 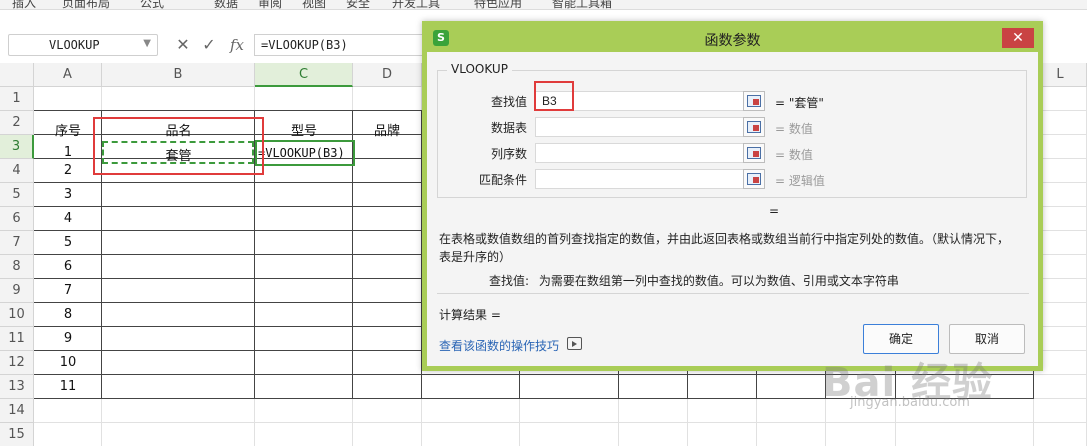 I want to click on ribbon-tab: 公式, so click(x=152, y=4).